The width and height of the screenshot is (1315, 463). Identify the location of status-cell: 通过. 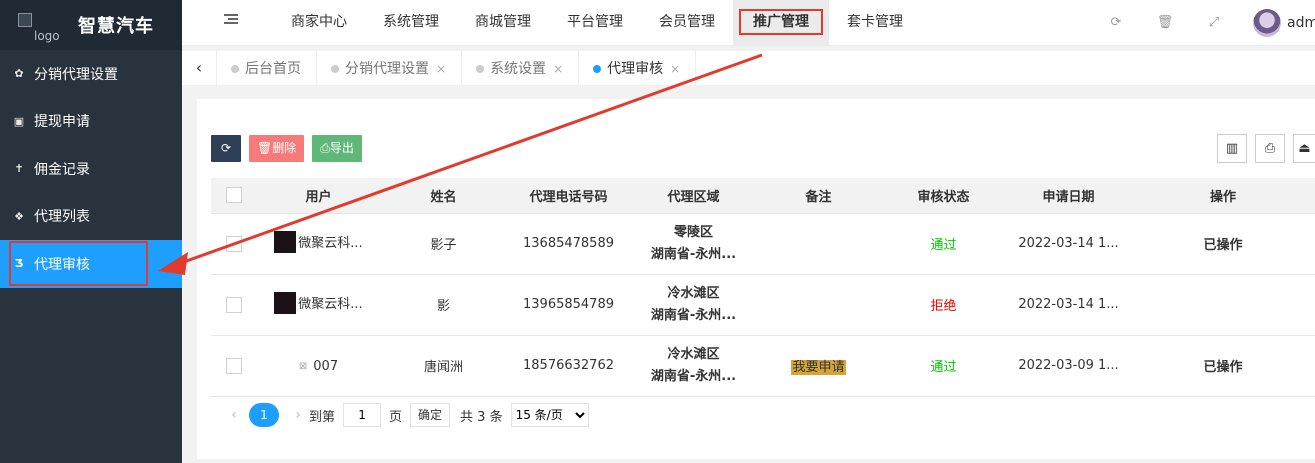
(943, 366).